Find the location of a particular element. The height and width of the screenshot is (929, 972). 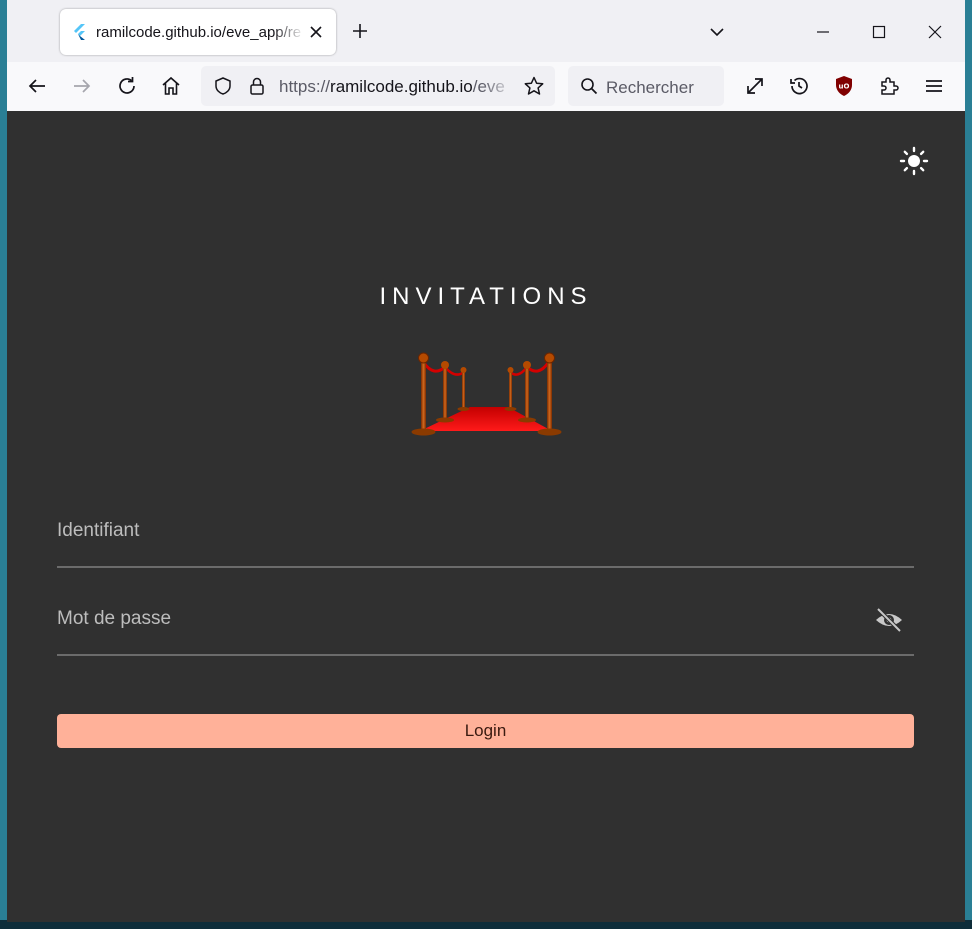

sun-icon is located at coordinates (914, 161).